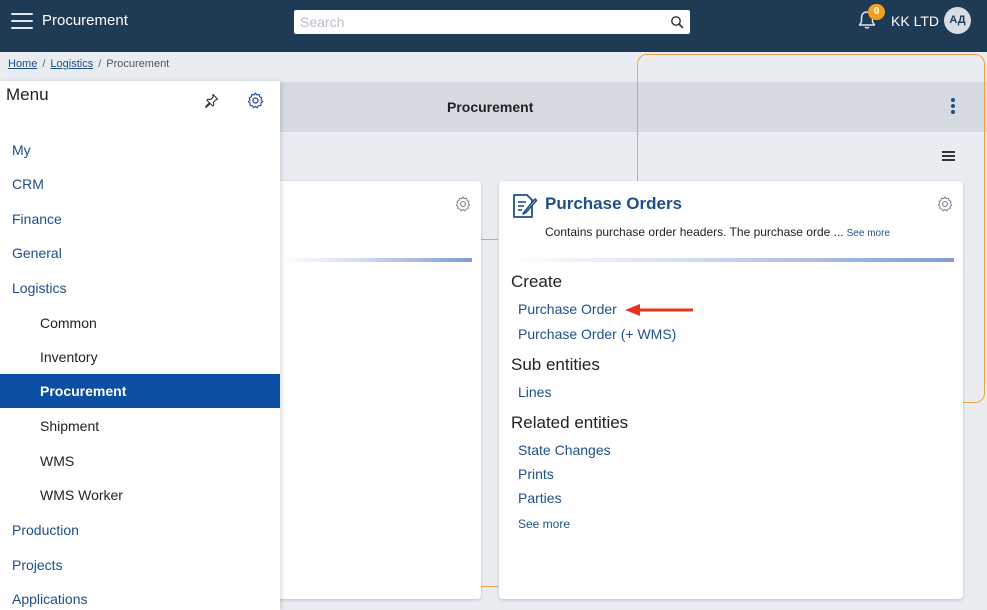 The height and width of the screenshot is (610, 987). Describe the element at coordinates (140, 495) in the screenshot. I see `menu-item-wms-worker: WMS Worker` at that location.